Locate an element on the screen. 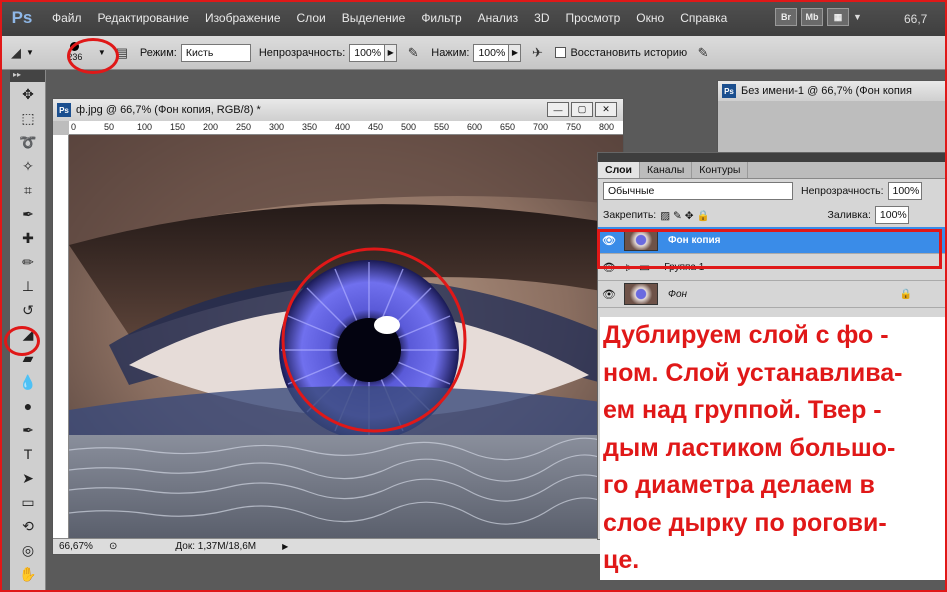 Image resolution: width=947 pixels, height=592 pixels. dodge-tool-icon: ● is located at coordinates (28, 406).